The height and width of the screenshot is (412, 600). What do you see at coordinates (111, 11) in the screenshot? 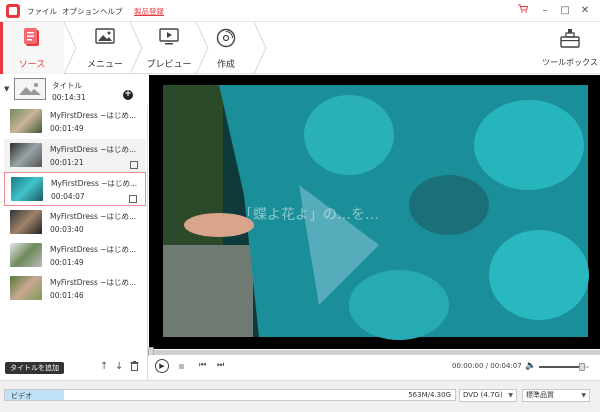
I see `menu-help: ヘルプ` at bounding box center [111, 11].